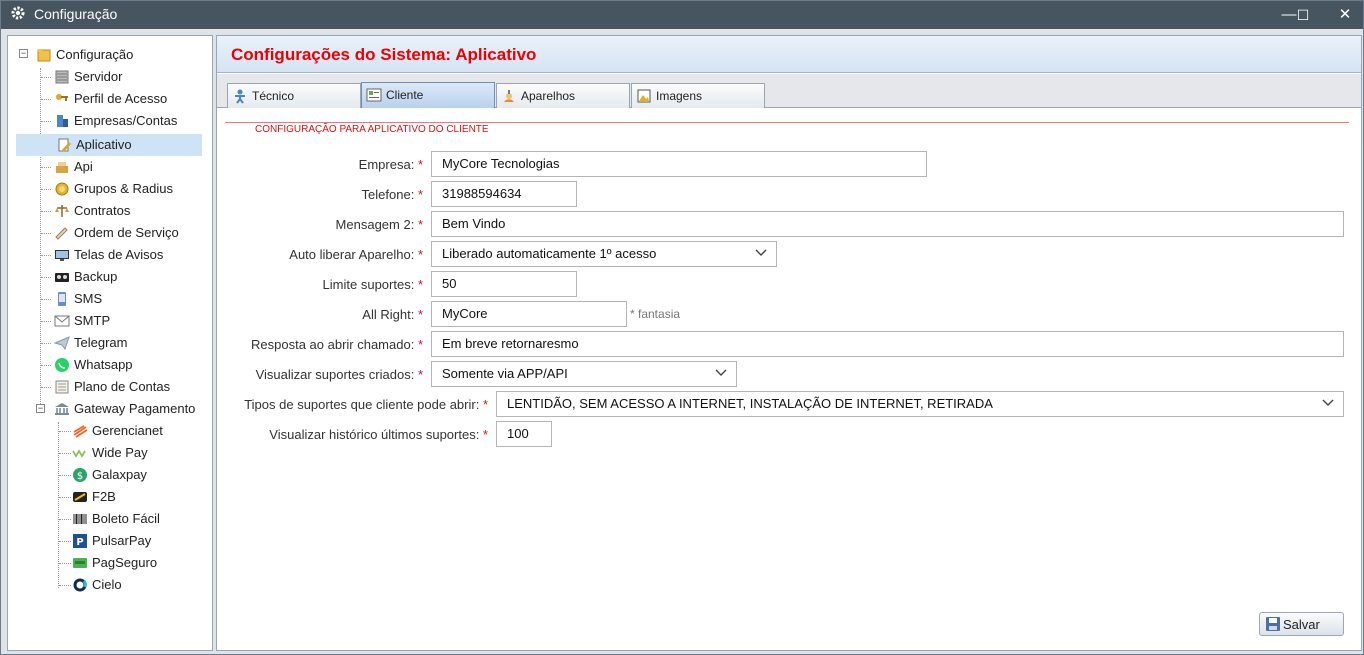 This screenshot has width=1364, height=655. Describe the element at coordinates (120, 452) in the screenshot. I see `tree-item-label: Wide Pay` at that location.